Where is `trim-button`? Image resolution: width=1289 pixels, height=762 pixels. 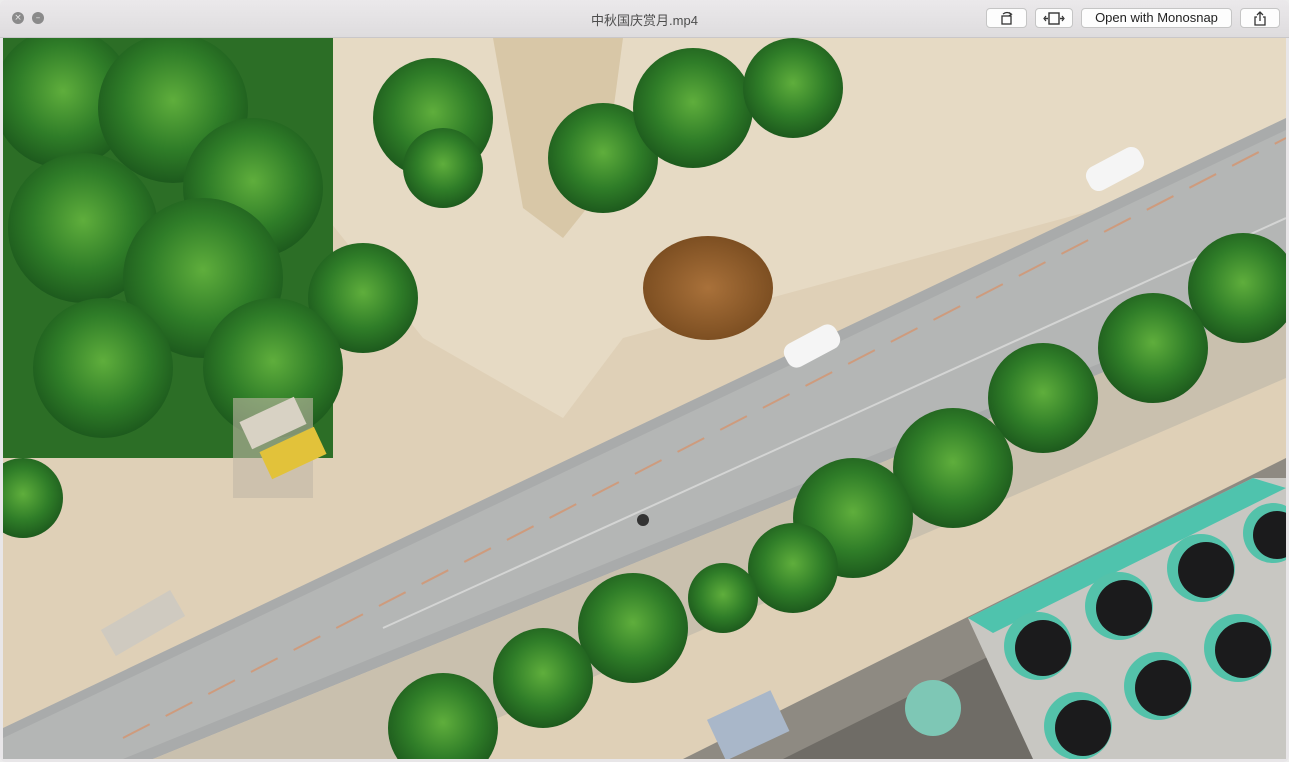
trim-button is located at coordinates (1054, 18).